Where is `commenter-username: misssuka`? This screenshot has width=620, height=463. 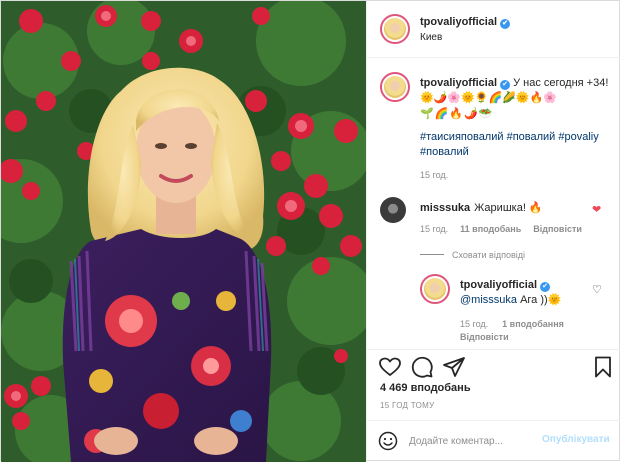 commenter-username: misssuka is located at coordinates (445, 208).